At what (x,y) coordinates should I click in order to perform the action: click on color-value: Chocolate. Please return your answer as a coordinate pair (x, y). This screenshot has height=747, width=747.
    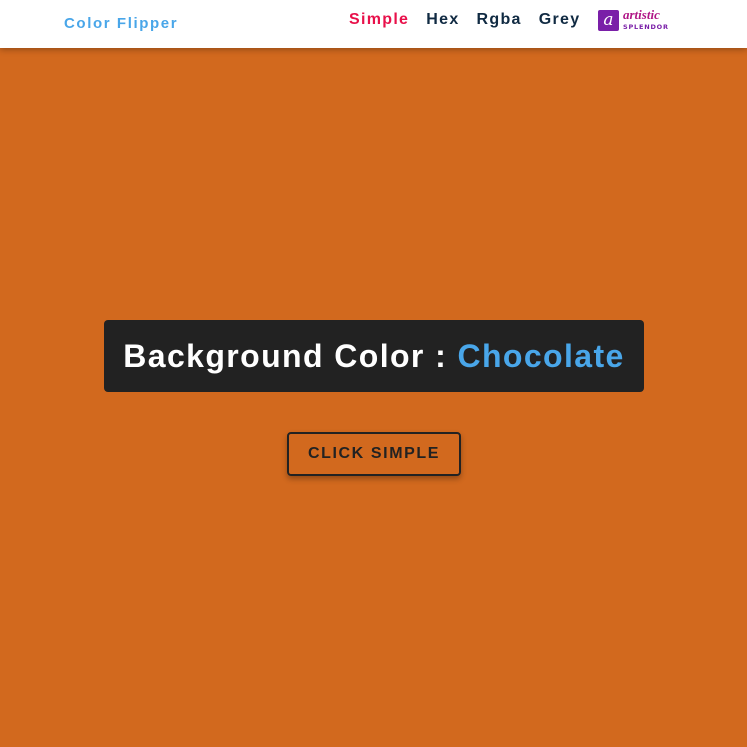
    Looking at the image, I should click on (541, 355).